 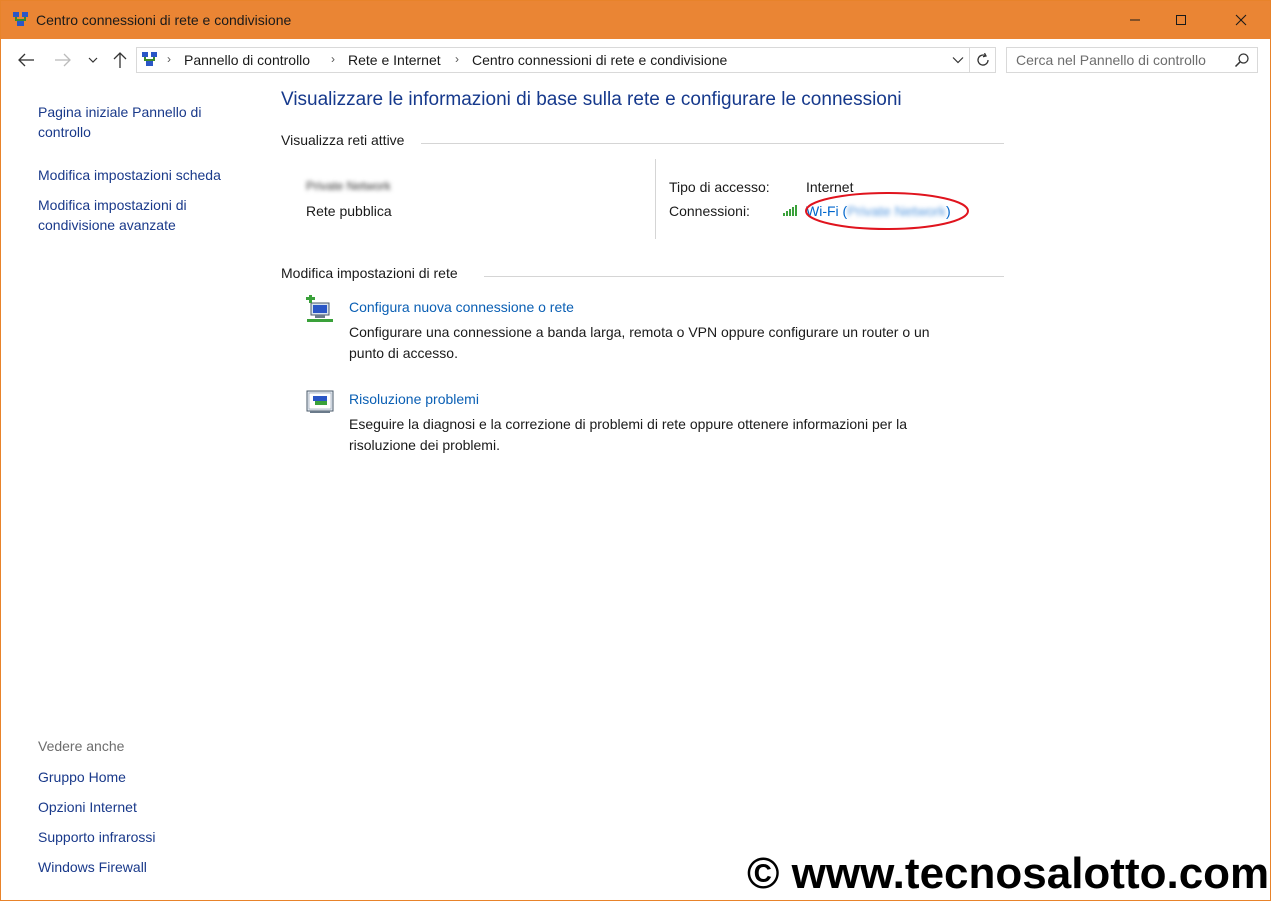 What do you see at coordinates (1181, 20) in the screenshot?
I see `maximize-button` at bounding box center [1181, 20].